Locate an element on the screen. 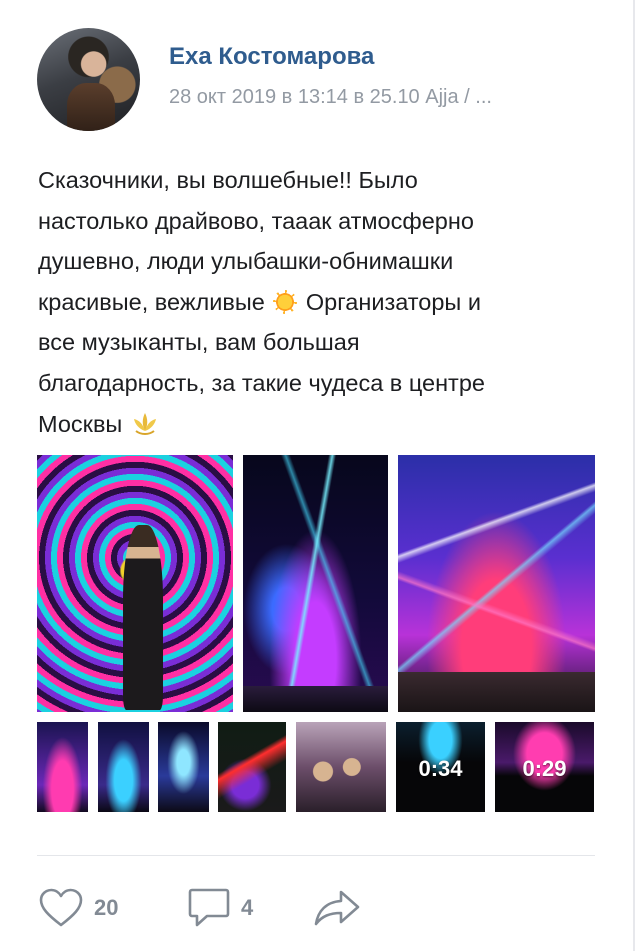 This screenshot has width=635, height=951. video-thumbnail: 0:34 is located at coordinates (440, 767).